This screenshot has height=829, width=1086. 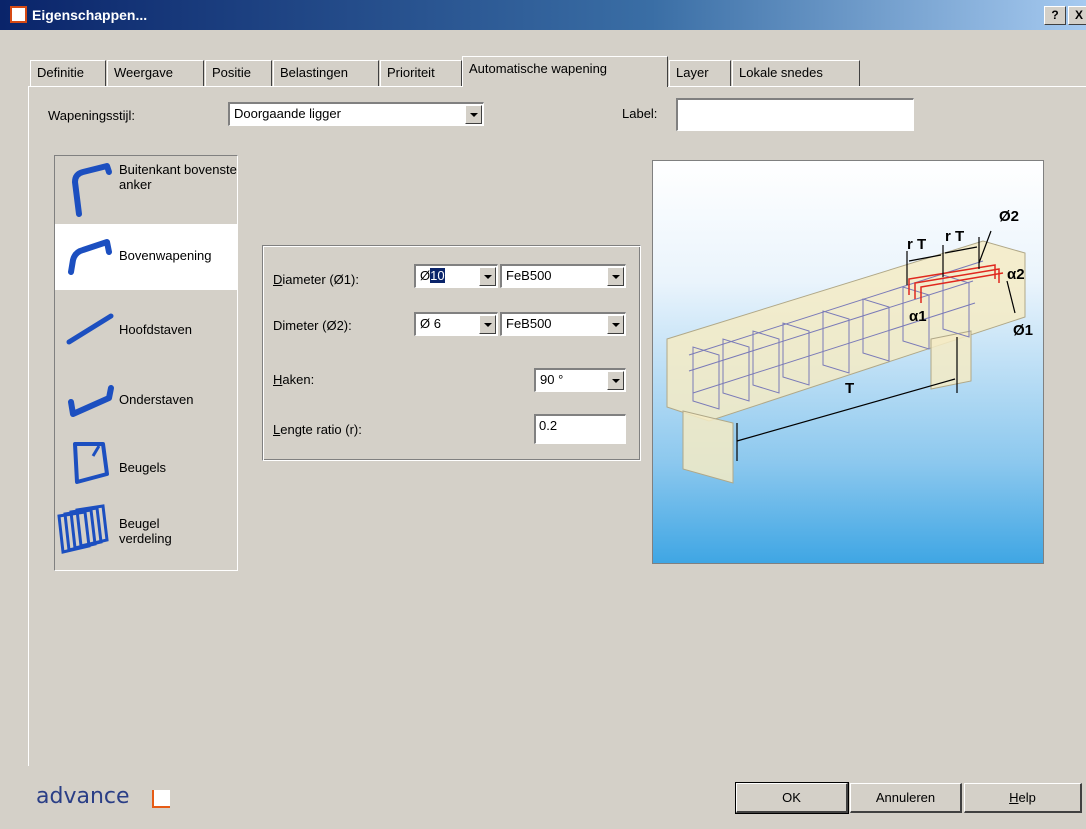 I want to click on style-value: Doorgaande ligger, so click(x=287, y=113).